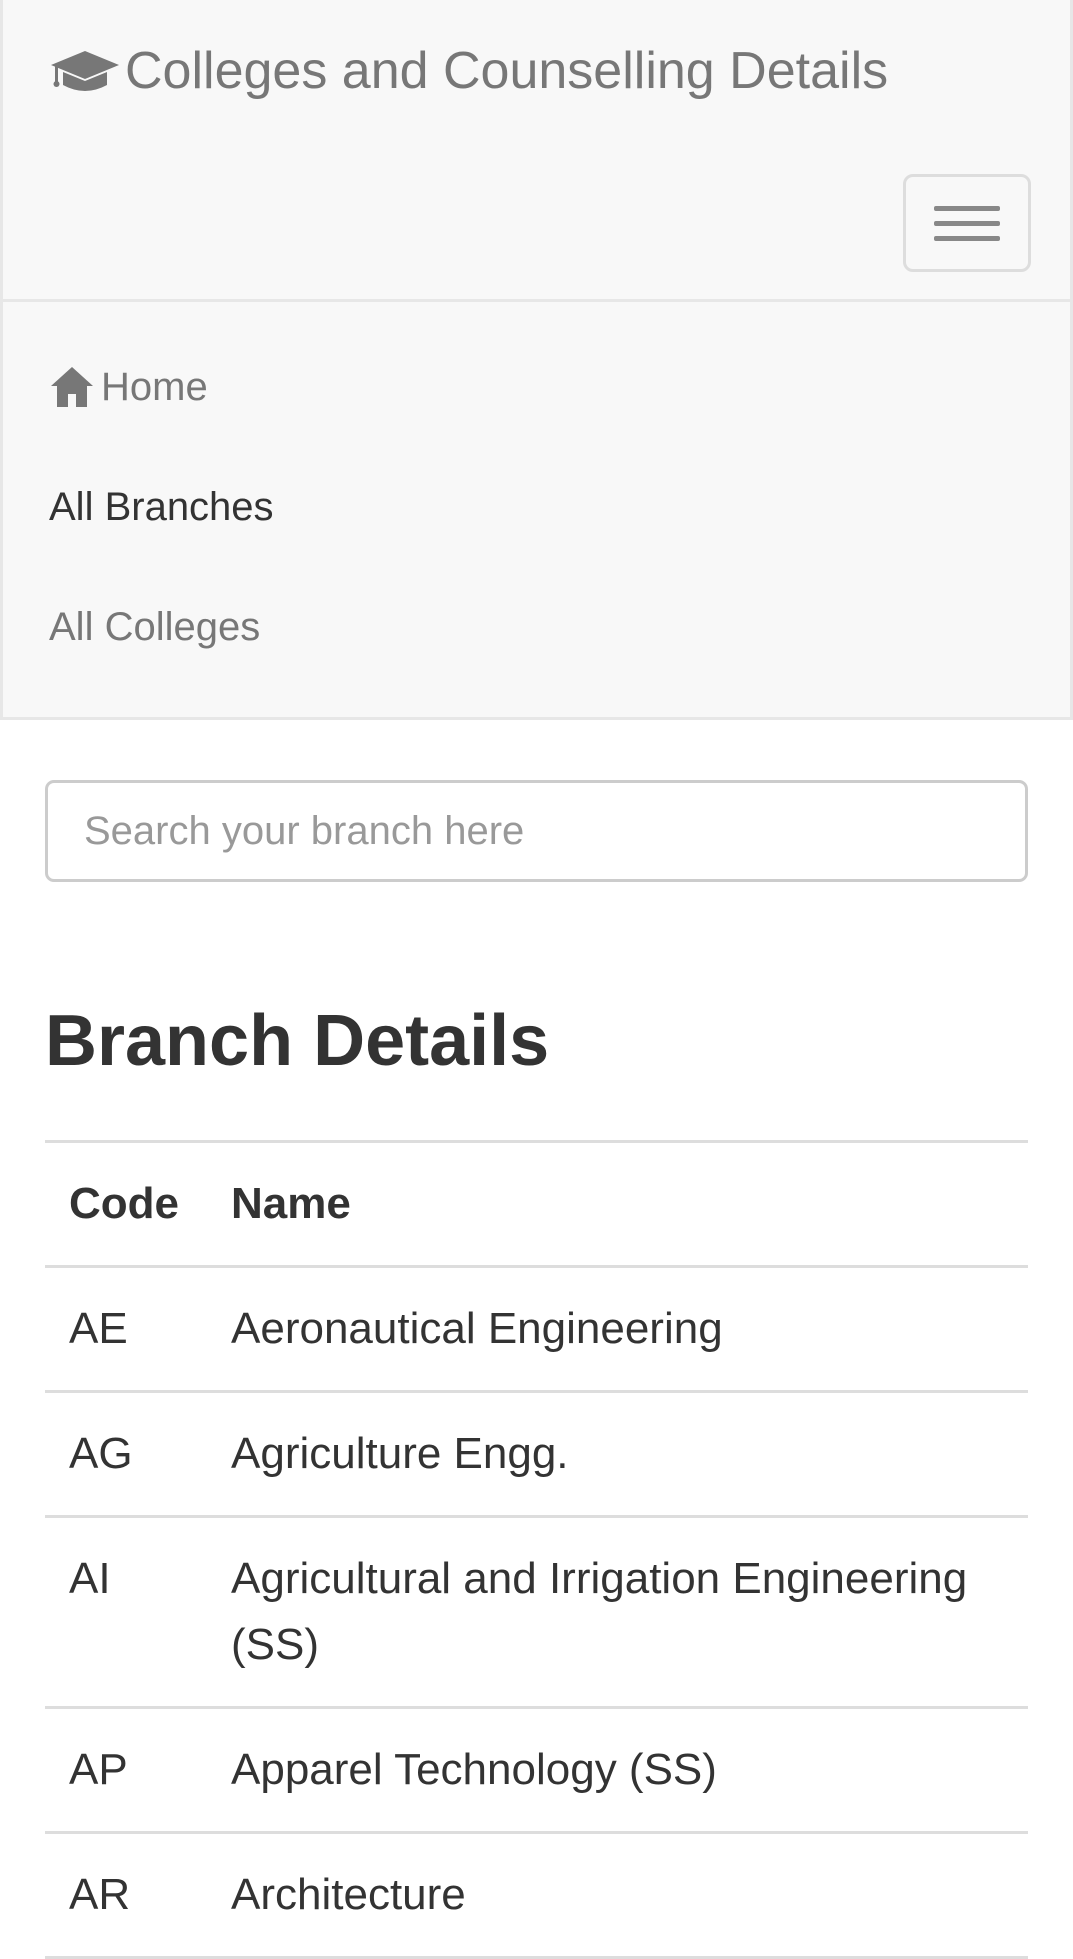 The height and width of the screenshot is (1959, 1073). What do you see at coordinates (126, 1895) in the screenshot?
I see `branch-code: AR` at bounding box center [126, 1895].